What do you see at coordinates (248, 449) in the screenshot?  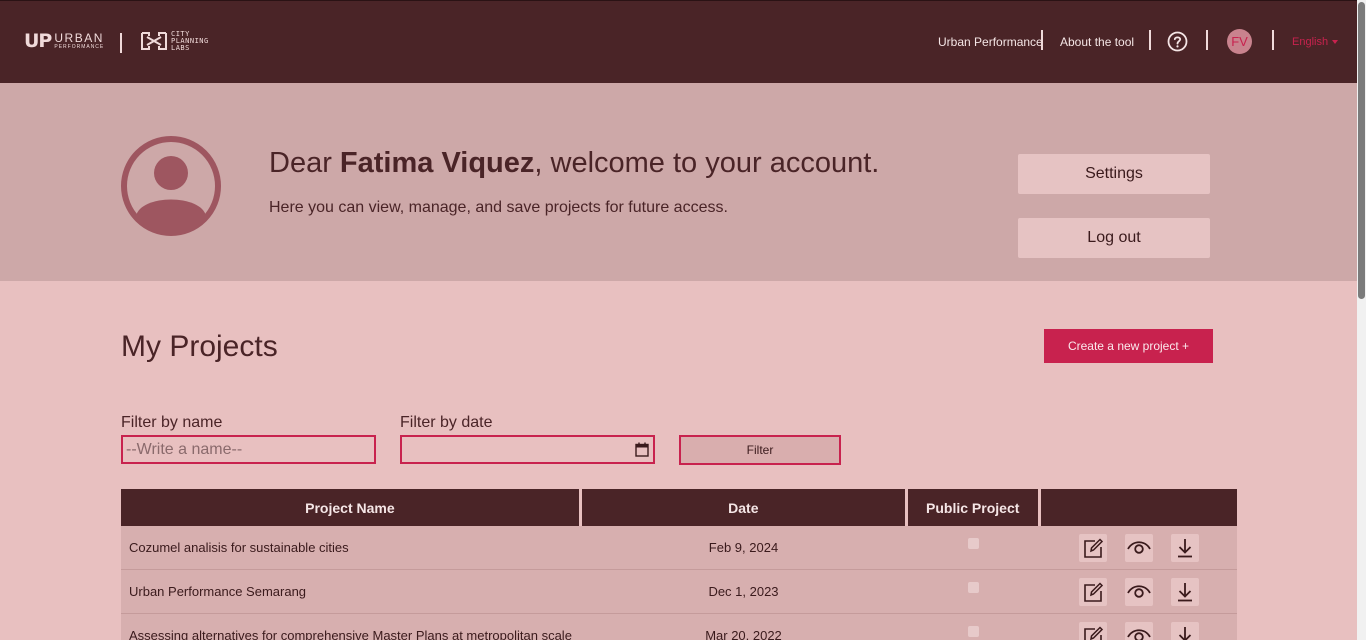 I see `filter-name-input: --Write a name--` at bounding box center [248, 449].